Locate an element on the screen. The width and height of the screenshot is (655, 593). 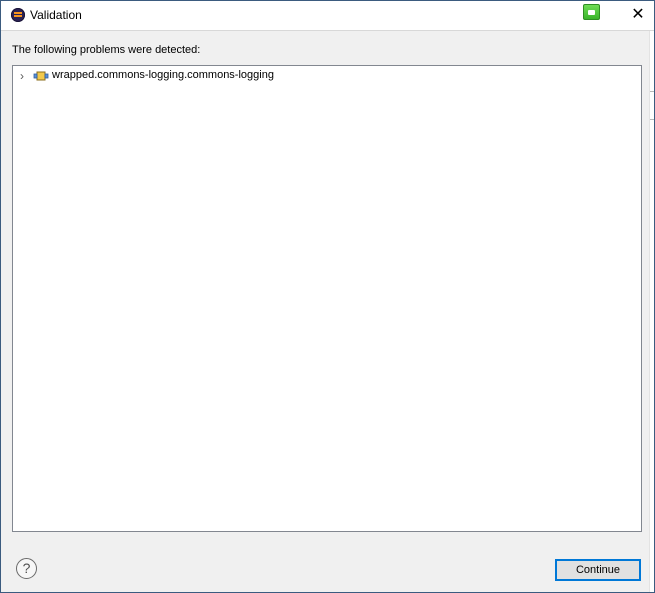
eclipse-app-icon is located at coordinates (18, 15).